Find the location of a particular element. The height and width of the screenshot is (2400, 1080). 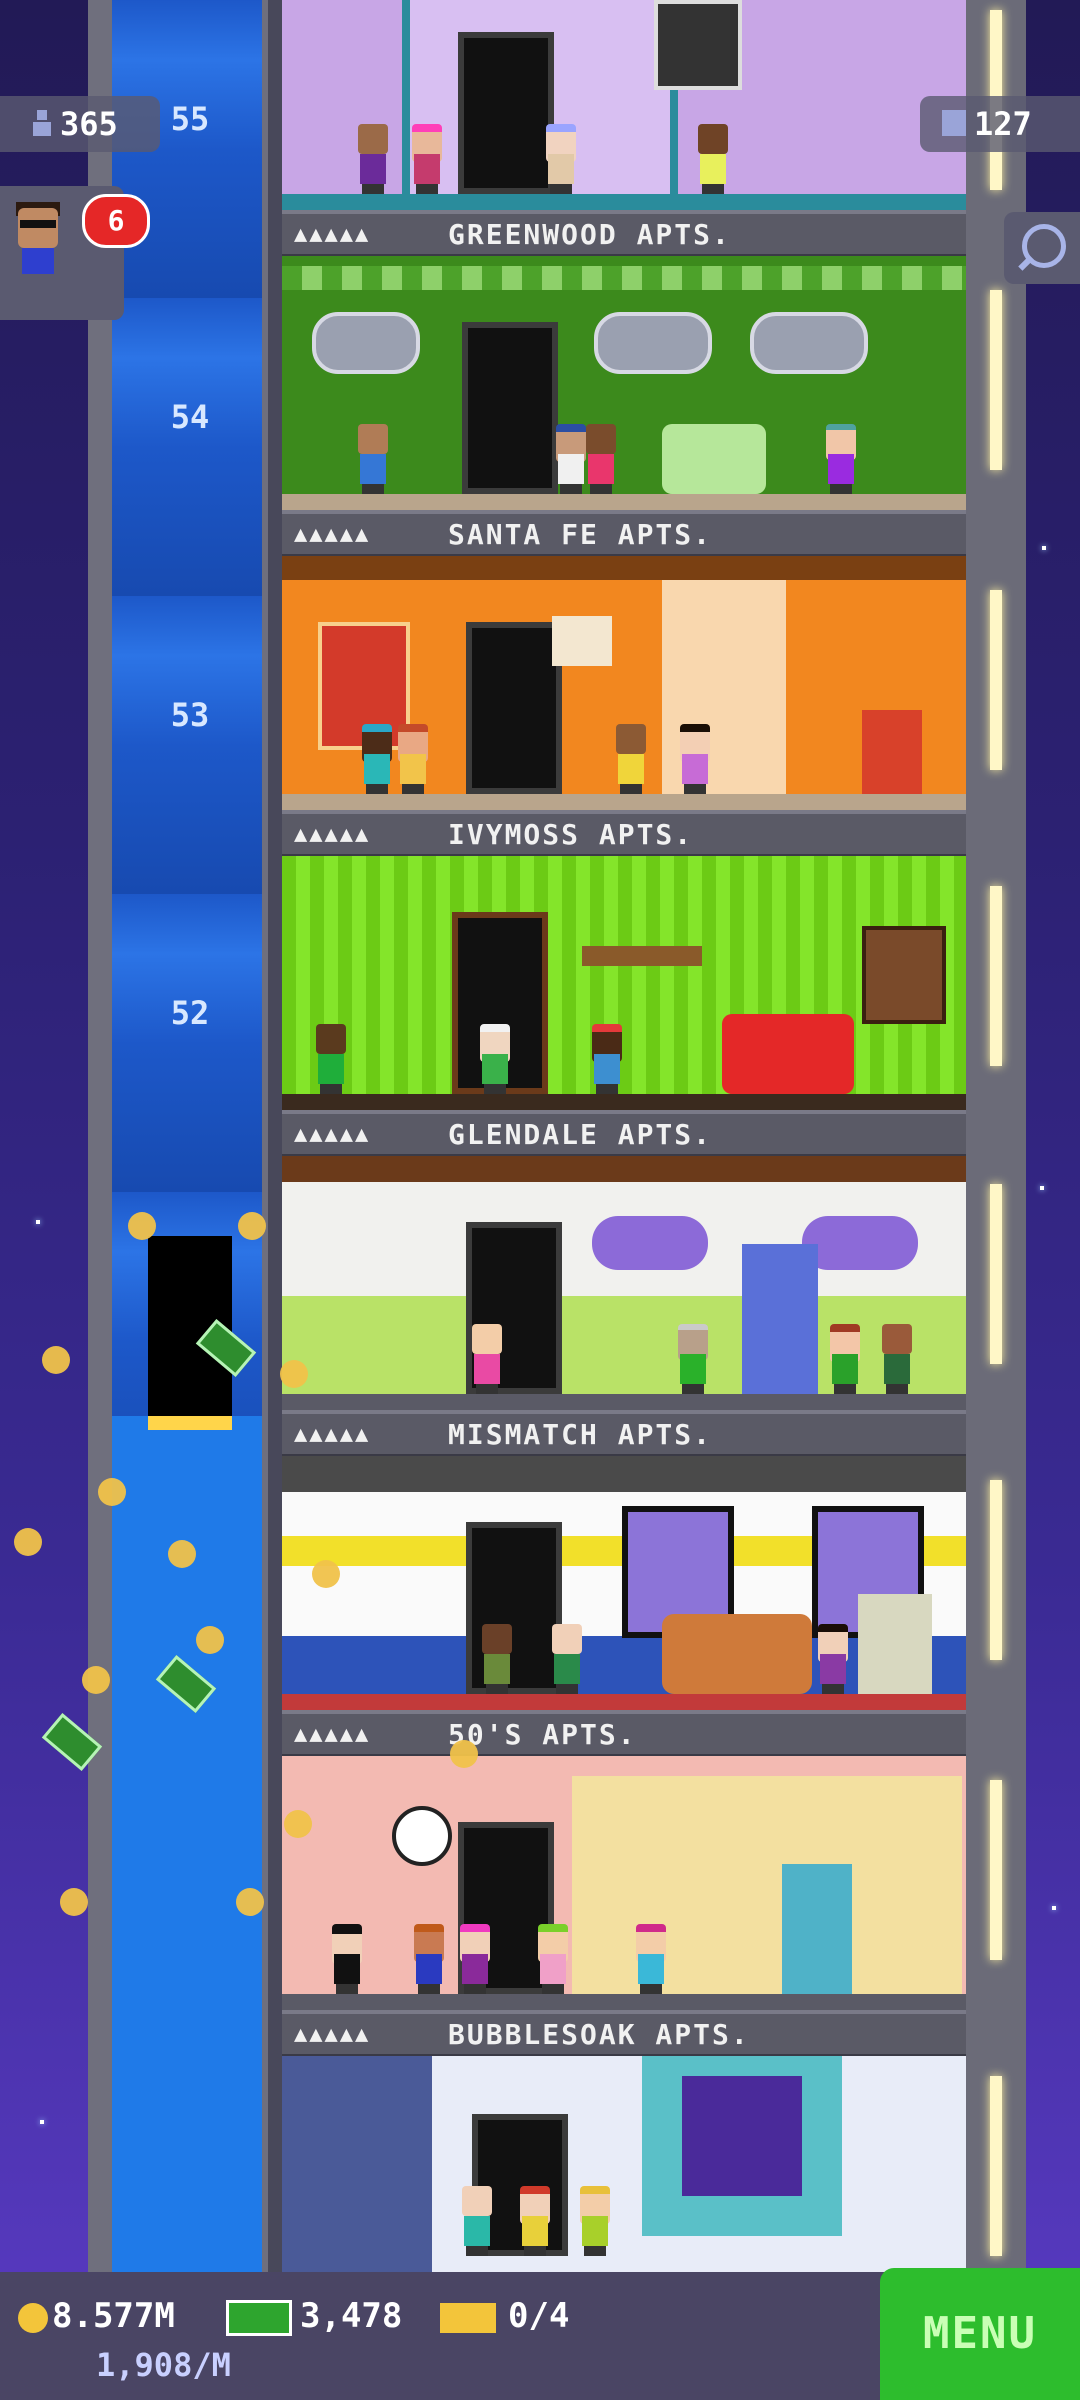

waiting-visitor-button: 6 is located at coordinates (75, 253).